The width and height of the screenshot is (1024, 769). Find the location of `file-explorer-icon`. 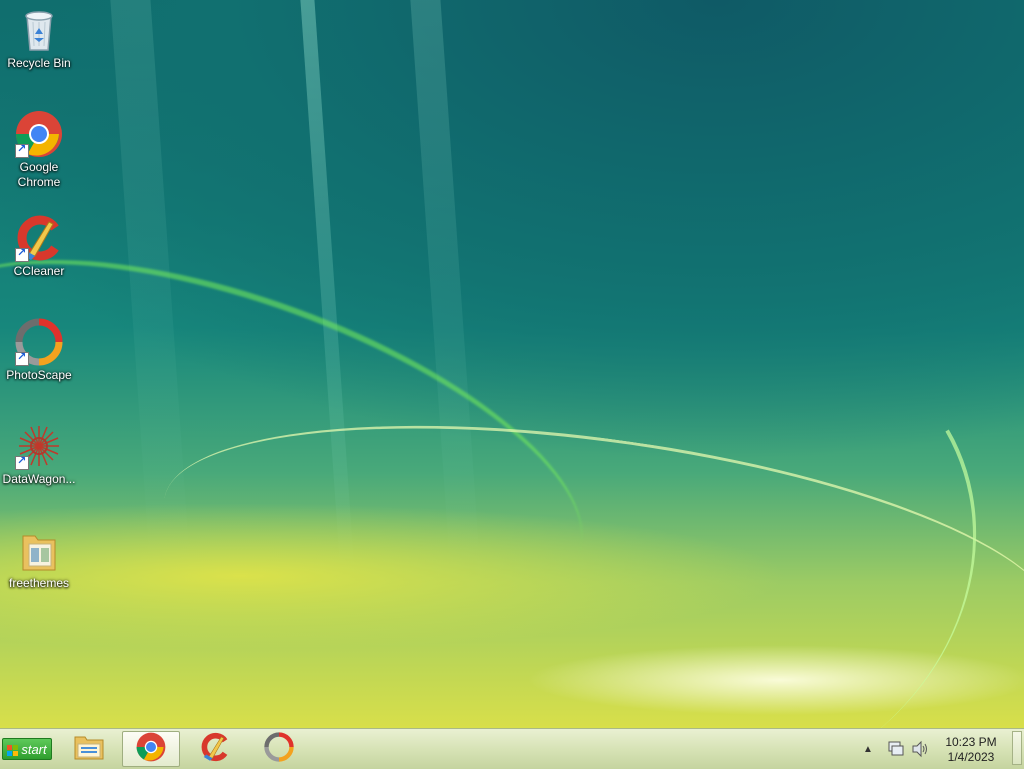

file-explorer-icon is located at coordinates (89, 749).